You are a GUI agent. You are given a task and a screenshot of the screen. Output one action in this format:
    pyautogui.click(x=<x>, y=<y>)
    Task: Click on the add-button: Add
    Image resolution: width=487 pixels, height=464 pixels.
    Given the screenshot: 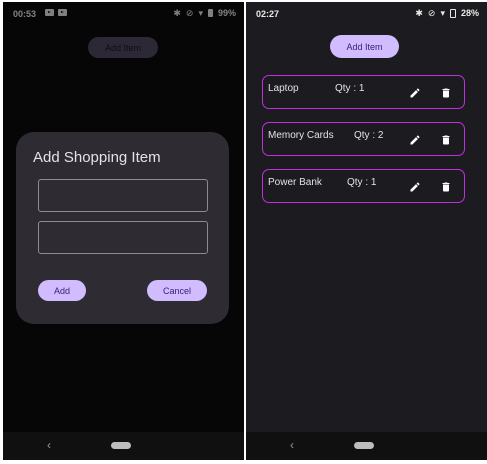 What is the action you would take?
    pyautogui.click(x=62, y=290)
    